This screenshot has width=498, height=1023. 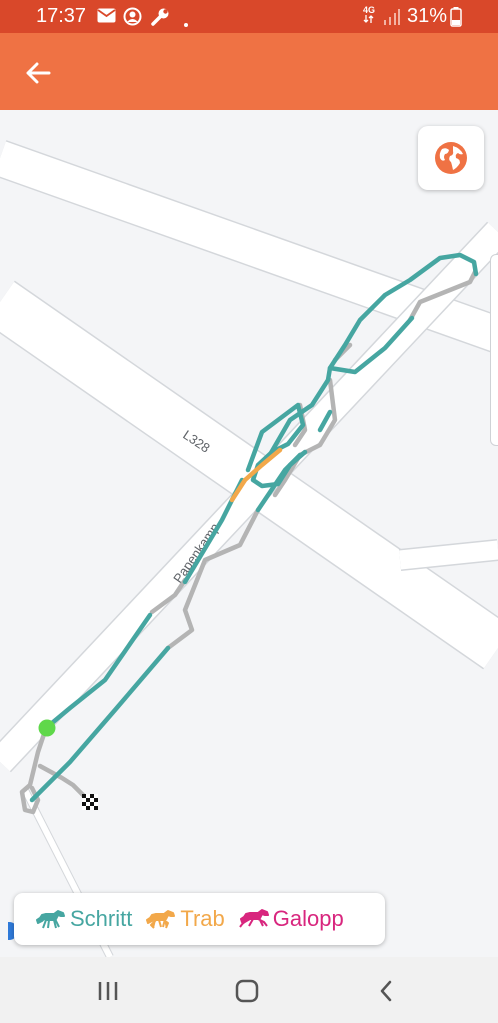 I want to click on battery-icon, so click(x=456, y=19).